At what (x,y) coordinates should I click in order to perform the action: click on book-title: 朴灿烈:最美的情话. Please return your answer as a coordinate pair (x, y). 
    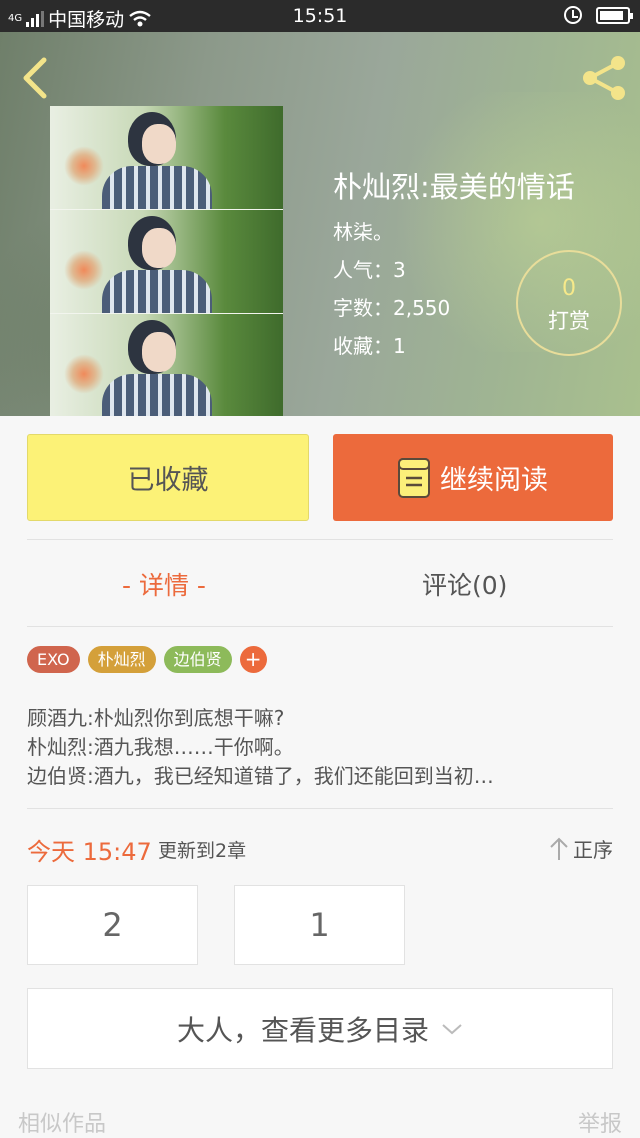
    Looking at the image, I should click on (454, 187).